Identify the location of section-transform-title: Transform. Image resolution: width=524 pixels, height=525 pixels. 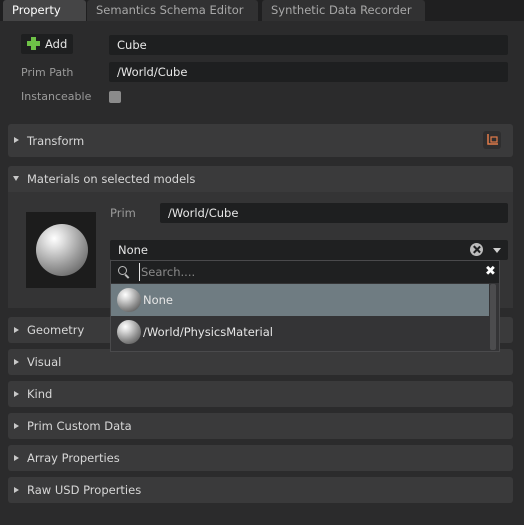
(56, 141).